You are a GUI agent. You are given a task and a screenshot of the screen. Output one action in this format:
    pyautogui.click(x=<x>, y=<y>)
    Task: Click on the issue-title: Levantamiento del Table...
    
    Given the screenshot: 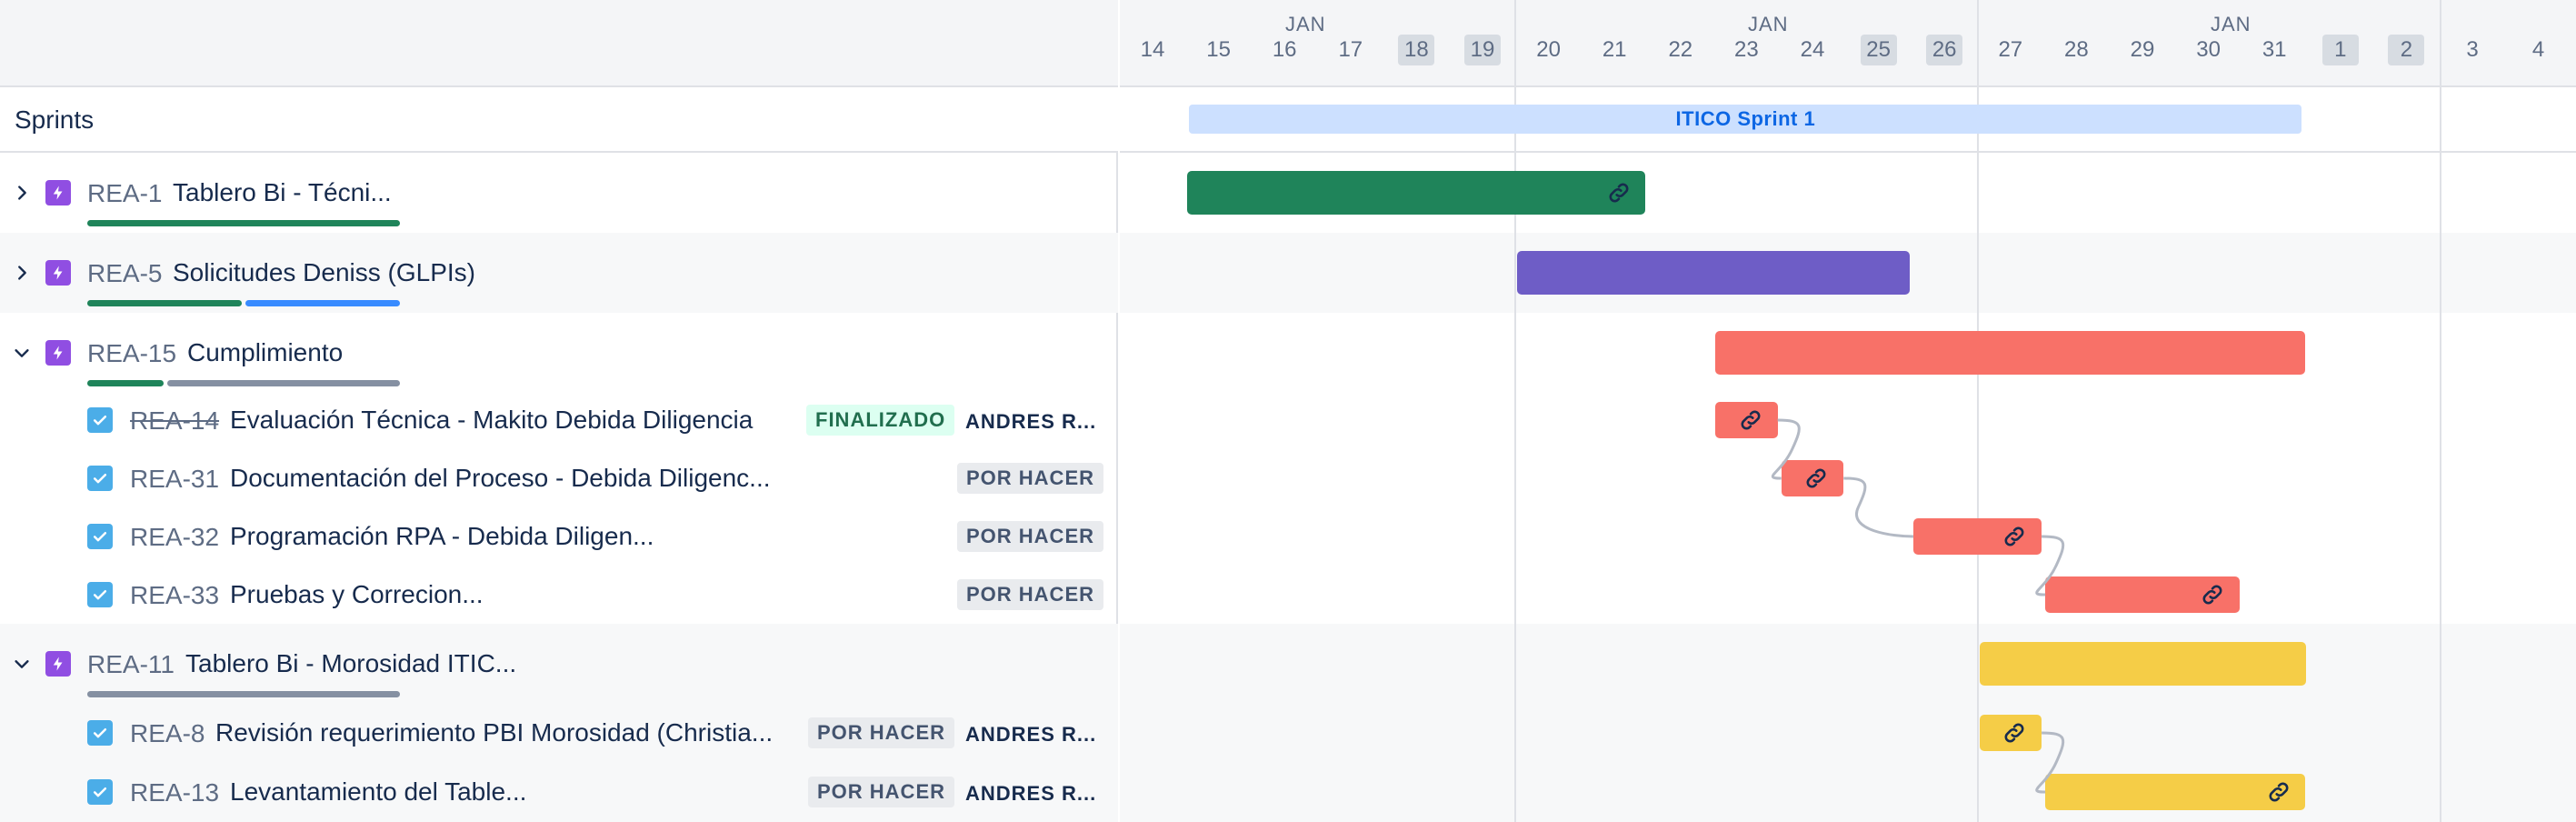 What is the action you would take?
    pyautogui.click(x=378, y=792)
    